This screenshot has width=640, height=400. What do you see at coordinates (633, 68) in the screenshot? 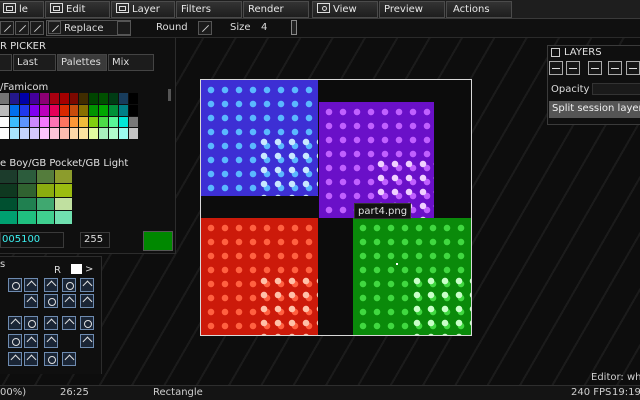
I see `layer-merge-button` at bounding box center [633, 68].